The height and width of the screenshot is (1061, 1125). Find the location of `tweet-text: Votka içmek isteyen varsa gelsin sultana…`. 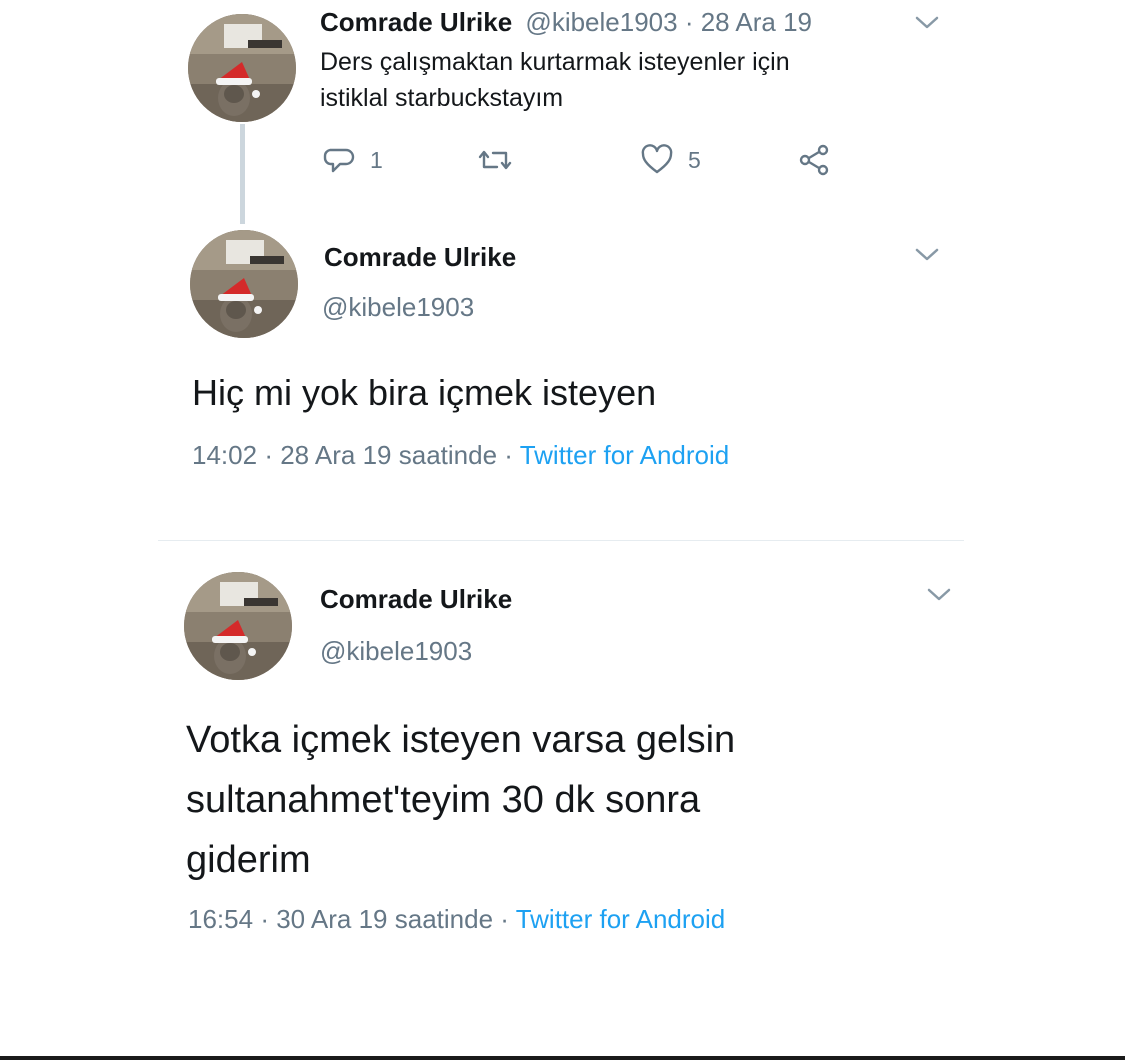

tweet-text: Votka içmek isteyen varsa gelsin sultana… is located at coordinates (461, 800).